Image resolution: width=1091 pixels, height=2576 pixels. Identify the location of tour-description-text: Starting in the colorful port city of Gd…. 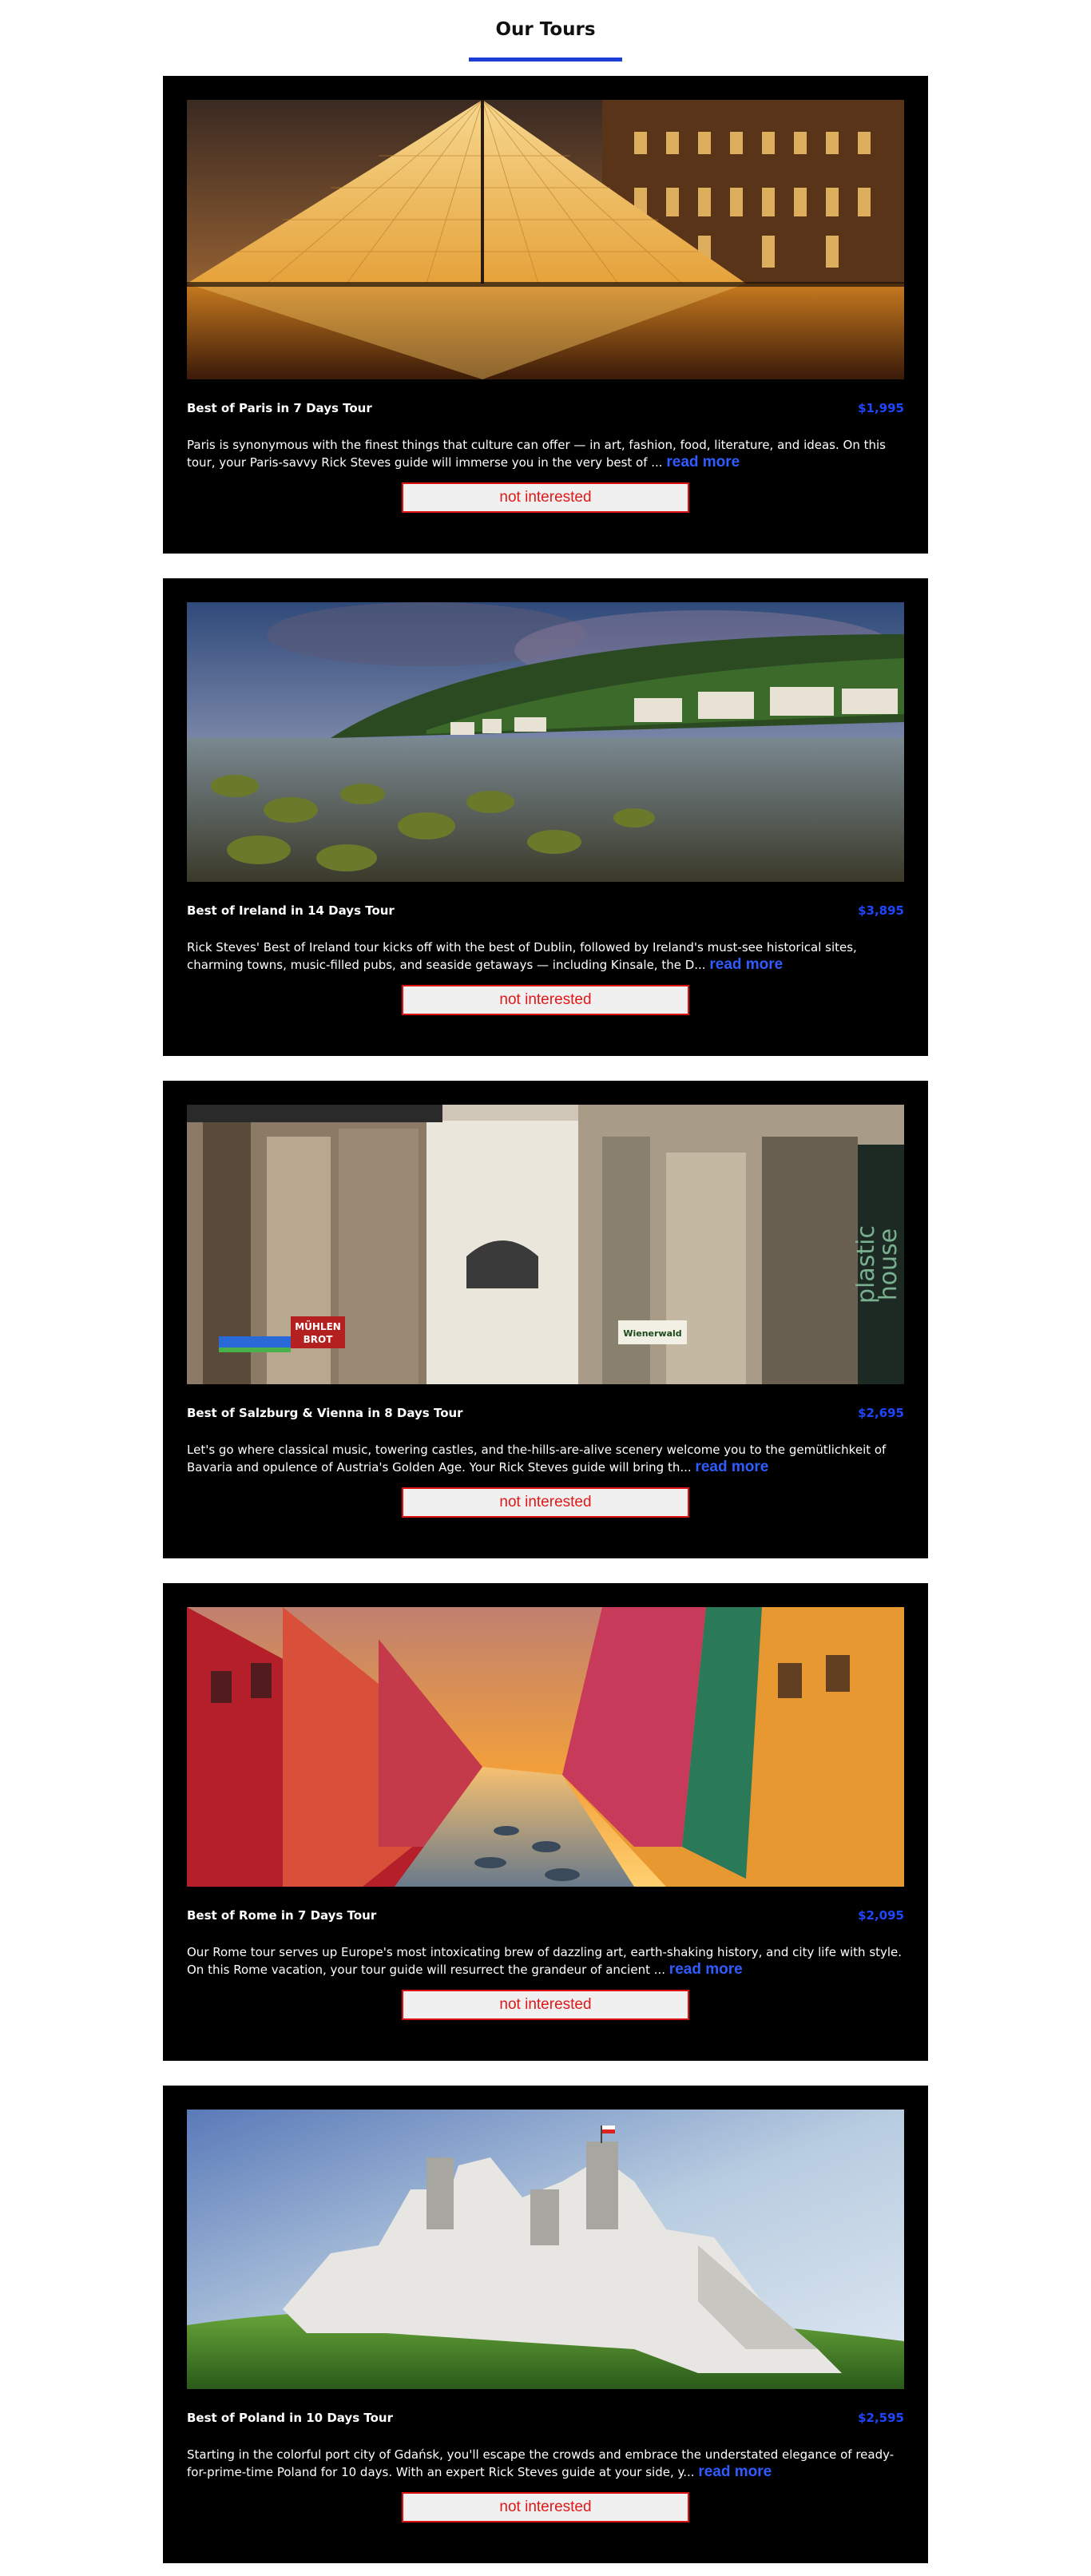
(541, 2463).